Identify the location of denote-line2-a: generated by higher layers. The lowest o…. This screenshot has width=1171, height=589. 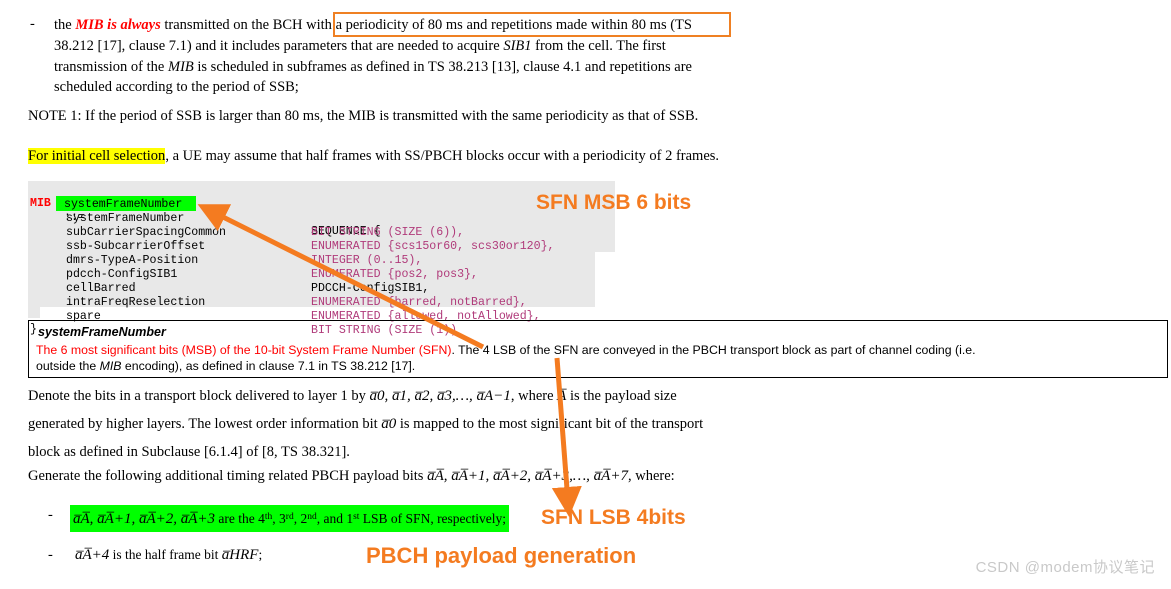
(205, 424).